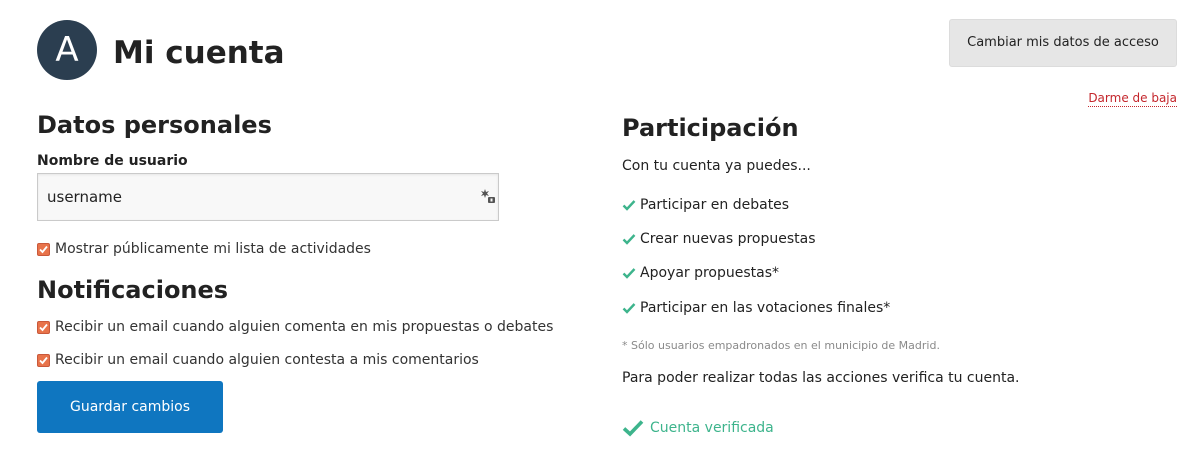 The width and height of the screenshot is (1199, 465). What do you see at coordinates (765, 308) in the screenshot?
I see `feature-label: Participar en las votaciones finales*` at bounding box center [765, 308].